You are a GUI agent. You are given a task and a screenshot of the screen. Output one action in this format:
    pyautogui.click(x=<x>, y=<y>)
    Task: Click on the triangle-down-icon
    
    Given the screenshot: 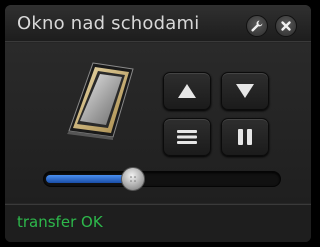 What is the action you would take?
    pyautogui.click(x=245, y=91)
    